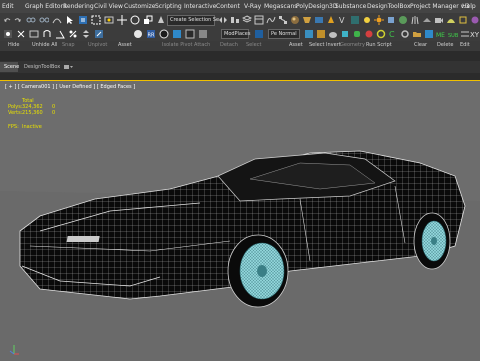  Describe the element at coordinates (44, 20) in the screenshot. I see `unlink-icon` at that location.